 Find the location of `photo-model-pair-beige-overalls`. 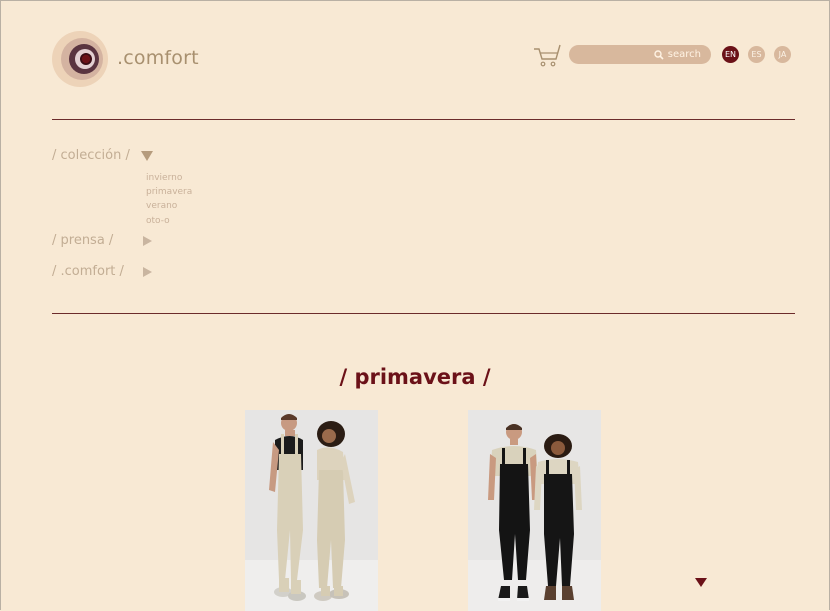

photo-model-pair-beige-overalls is located at coordinates (311, 510).